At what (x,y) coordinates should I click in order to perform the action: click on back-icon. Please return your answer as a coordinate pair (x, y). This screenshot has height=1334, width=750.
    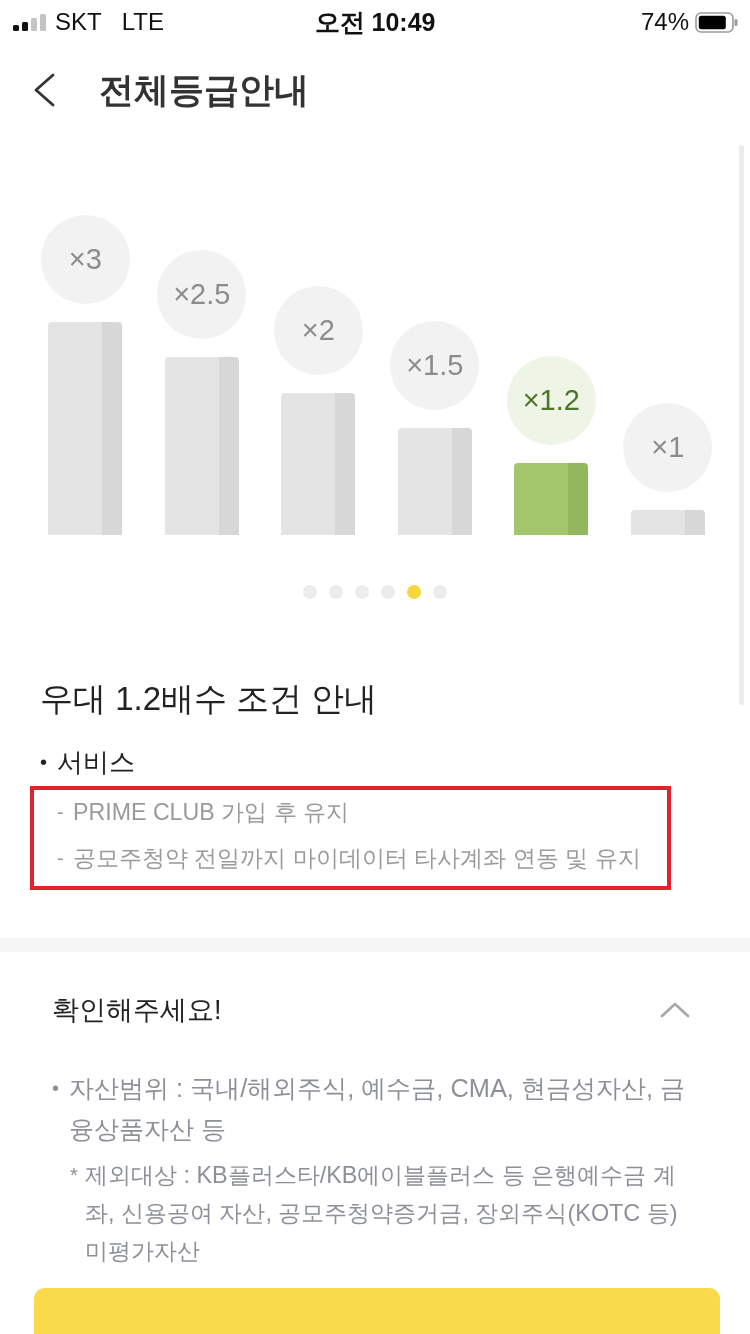
    Looking at the image, I should click on (44, 89).